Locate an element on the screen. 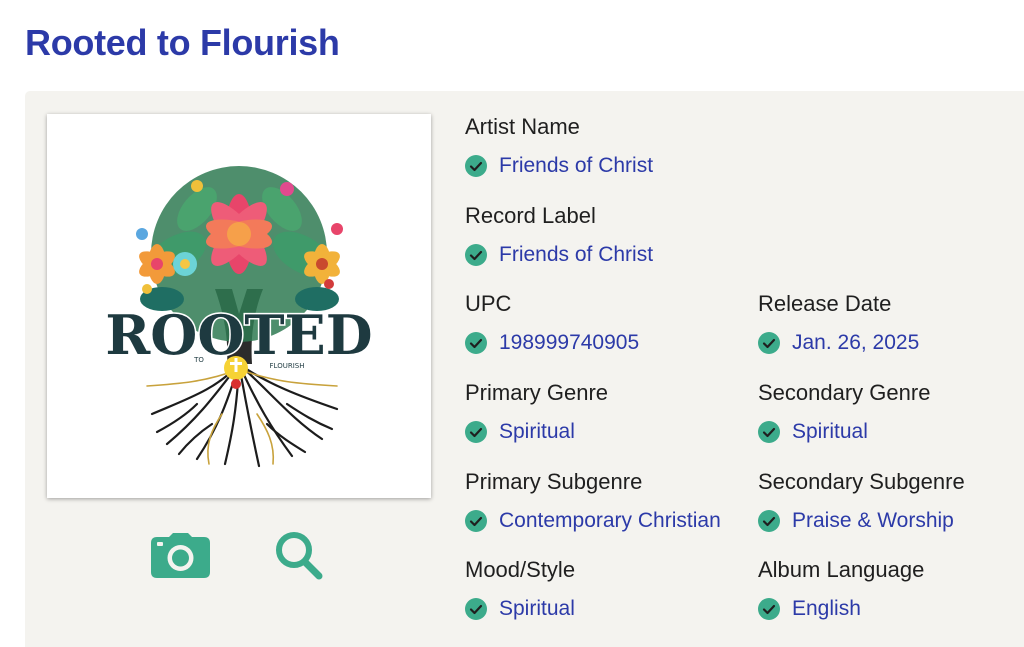 The width and height of the screenshot is (1024, 647). field-label: Secondary Subgenre is located at coordinates (861, 481).